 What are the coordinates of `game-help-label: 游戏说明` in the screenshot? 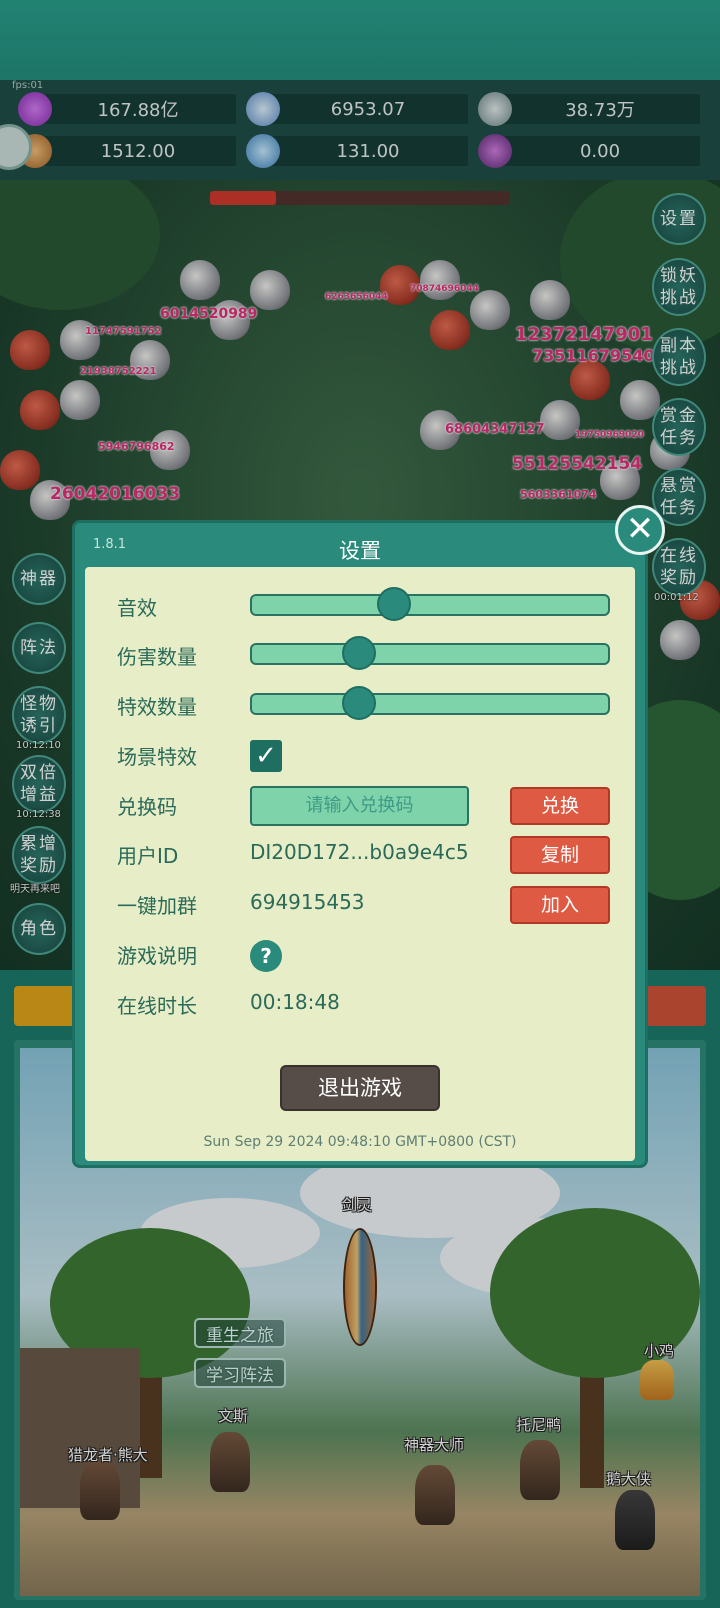 It's located at (157, 956).